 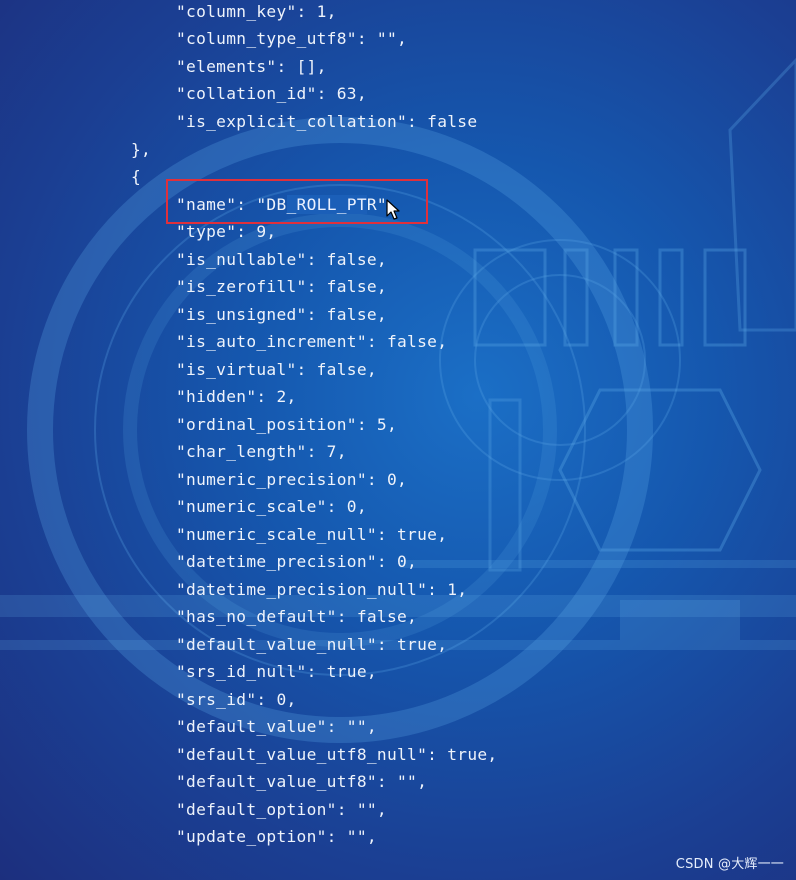 What do you see at coordinates (312, 534) in the screenshot?
I see `code-line: "numeric_scale_null": true,` at bounding box center [312, 534].